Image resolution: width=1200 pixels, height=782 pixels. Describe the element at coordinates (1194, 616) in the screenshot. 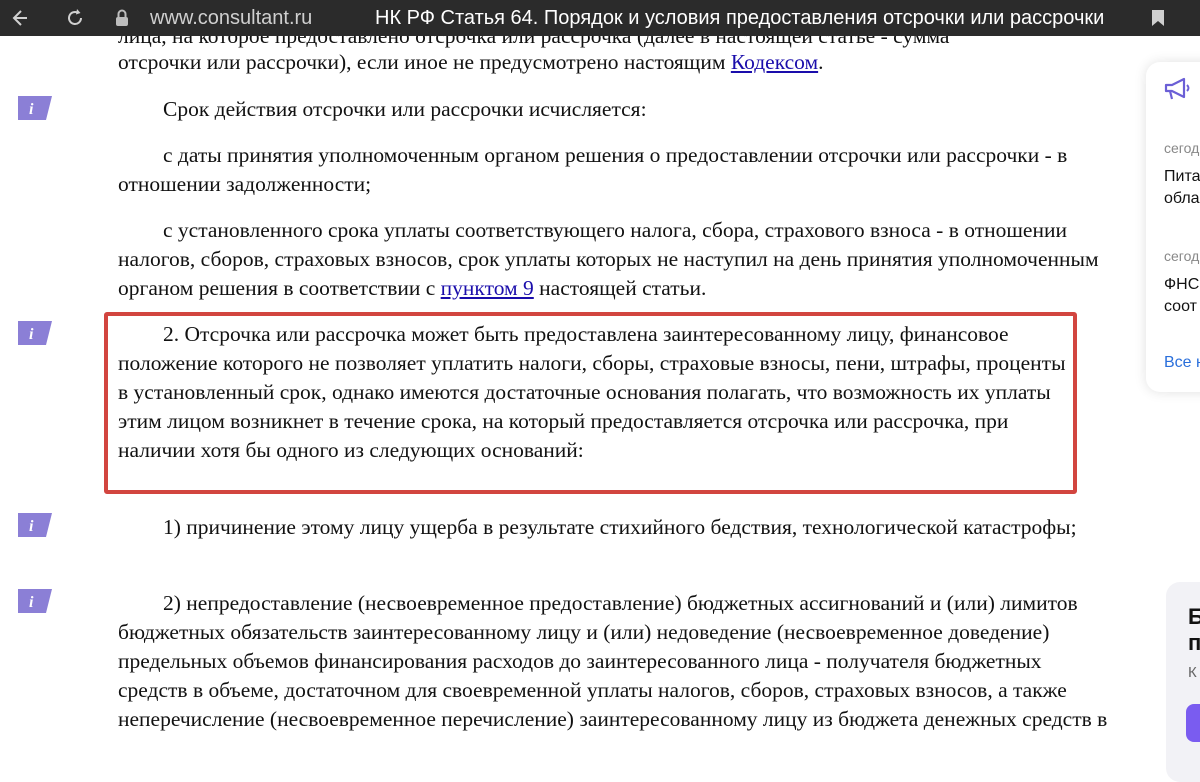

I see `promo-title-line: Б` at that location.